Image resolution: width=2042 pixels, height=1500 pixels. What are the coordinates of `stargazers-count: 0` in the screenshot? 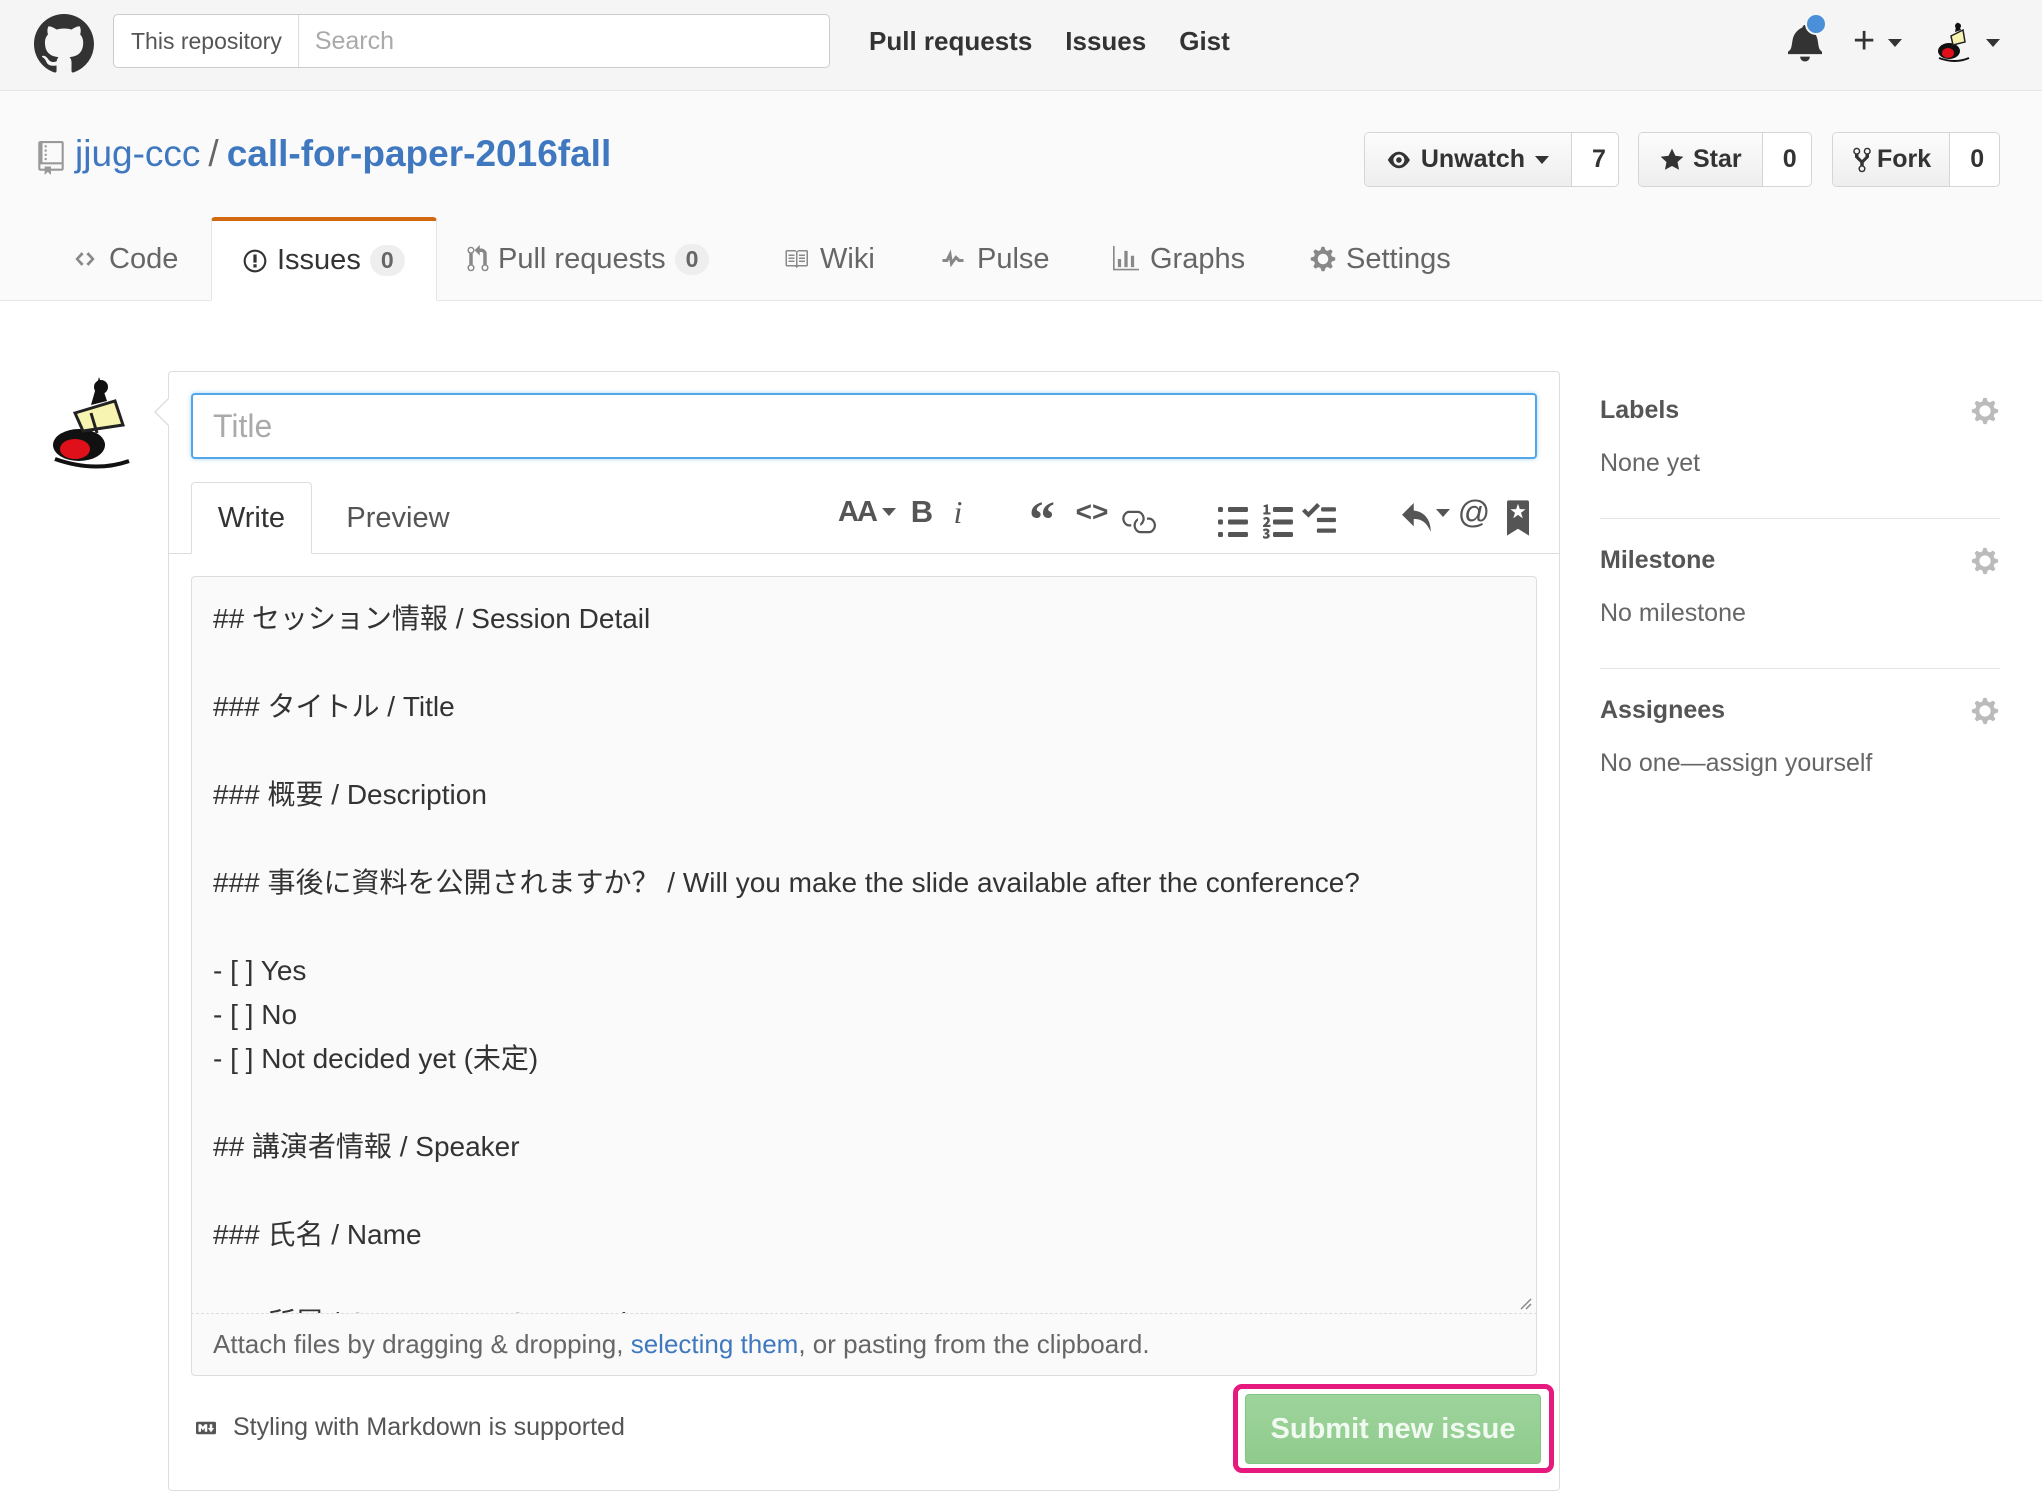 It's located at (1790, 159).